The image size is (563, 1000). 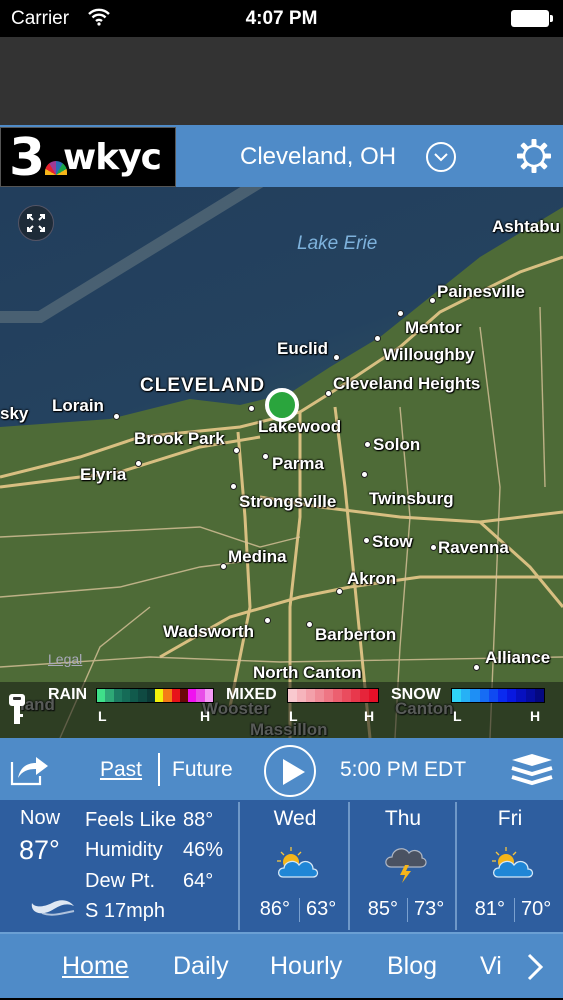 What do you see at coordinates (382, 909) in the screenshot?
I see `forecast-high: 85°` at bounding box center [382, 909].